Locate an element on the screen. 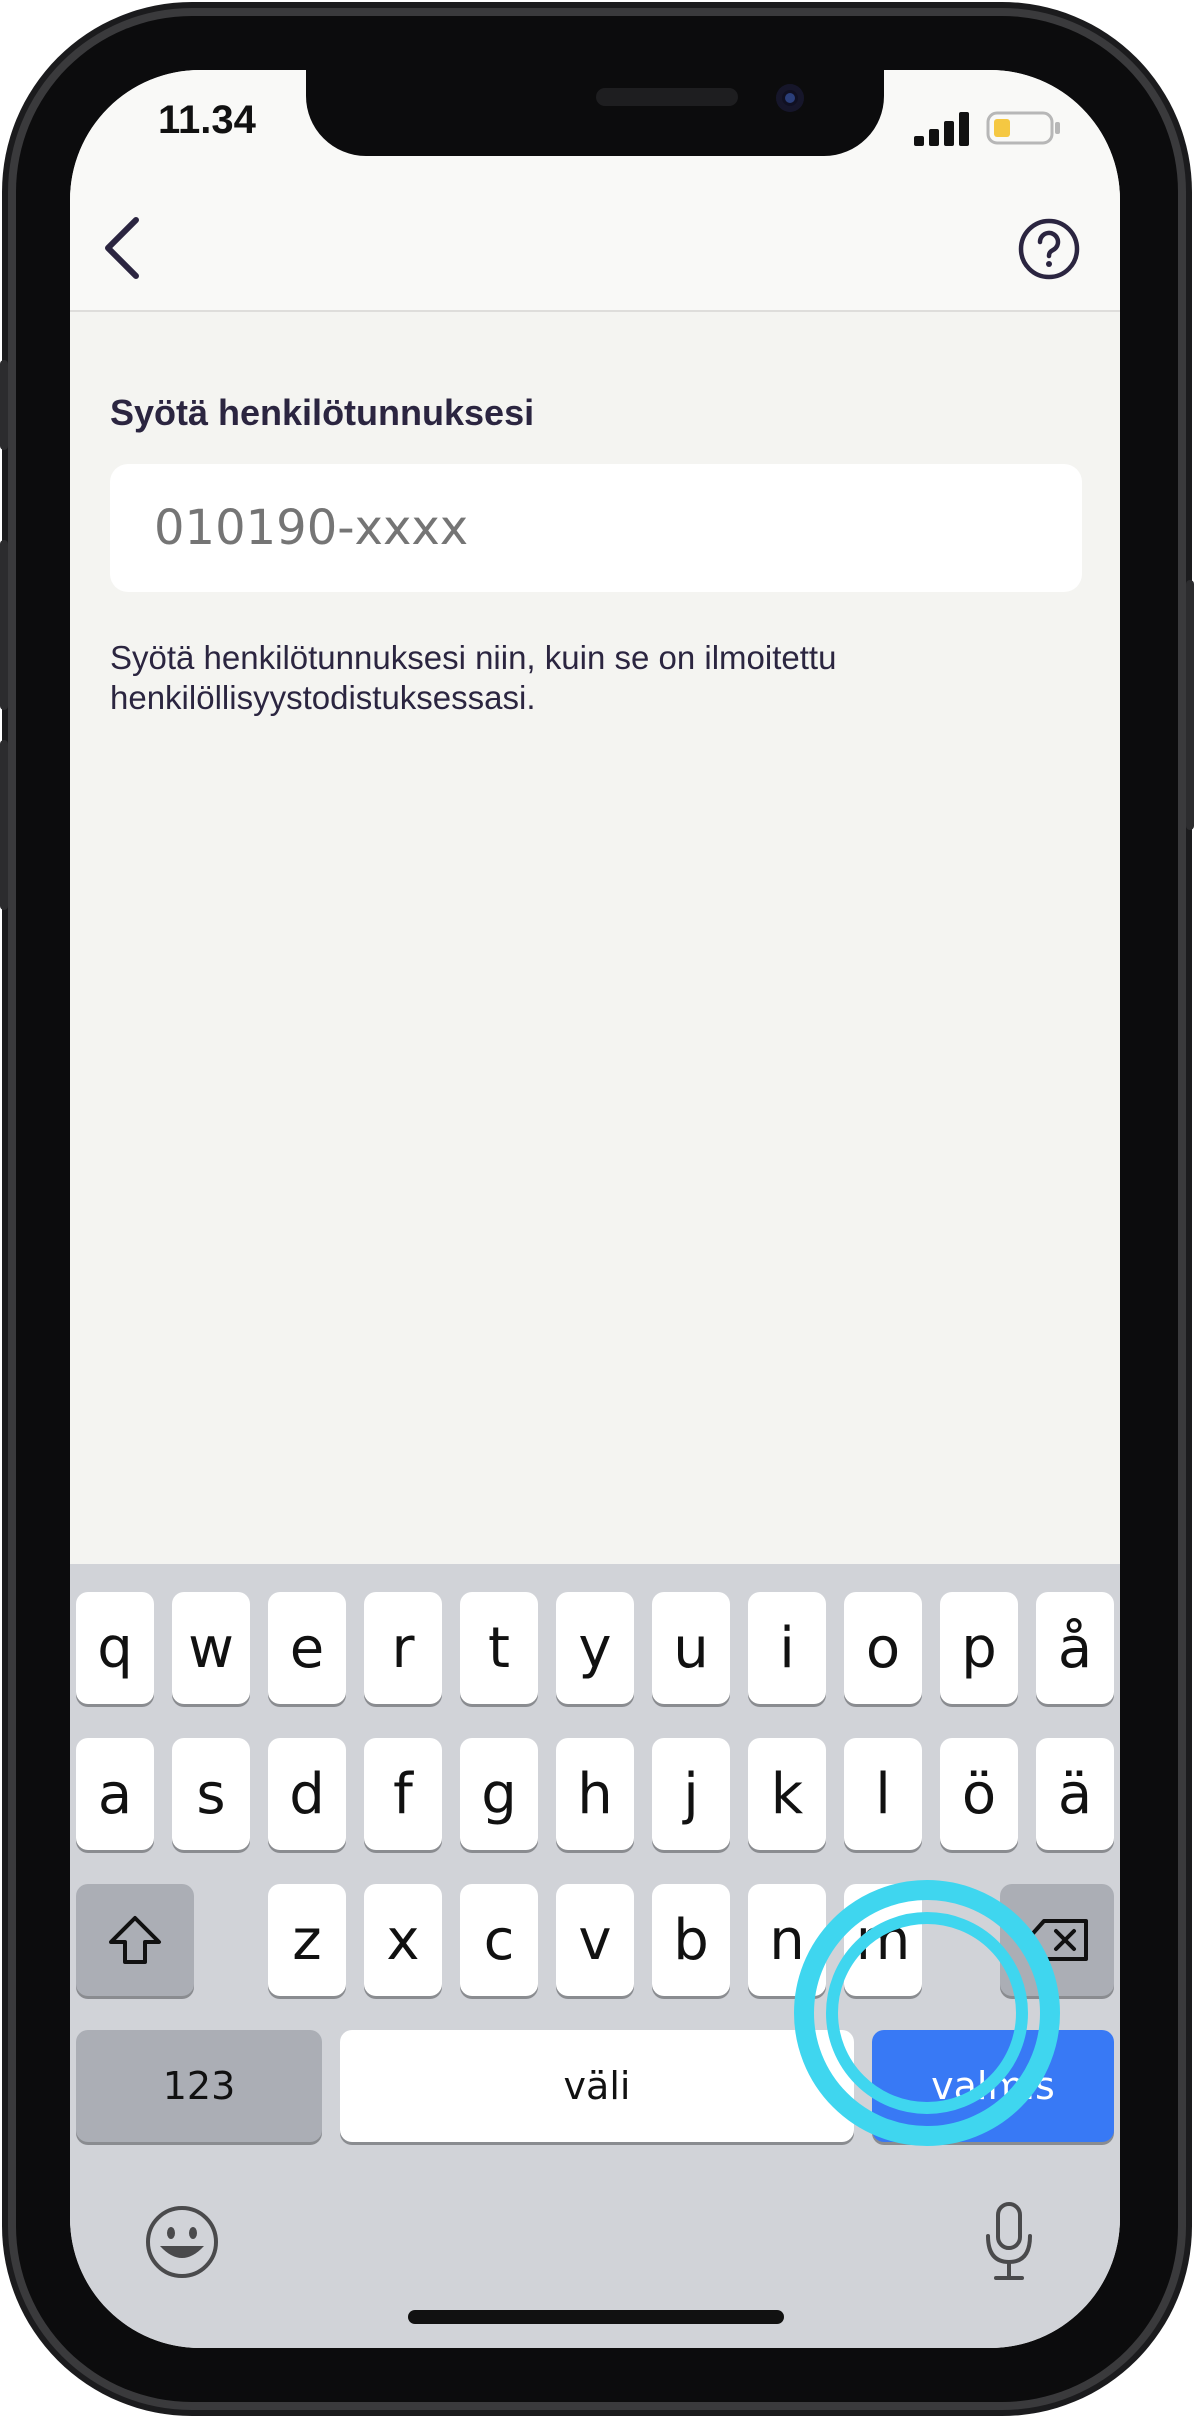 The image size is (1194, 2418). key-f: f is located at coordinates (403, 1794).